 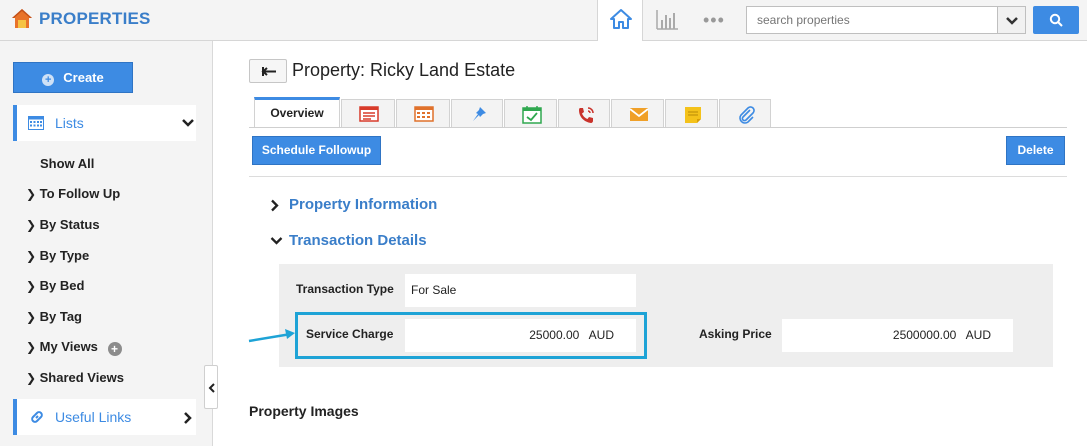 What do you see at coordinates (104, 123) in the screenshot?
I see `lists-panel-header: Lists` at bounding box center [104, 123].